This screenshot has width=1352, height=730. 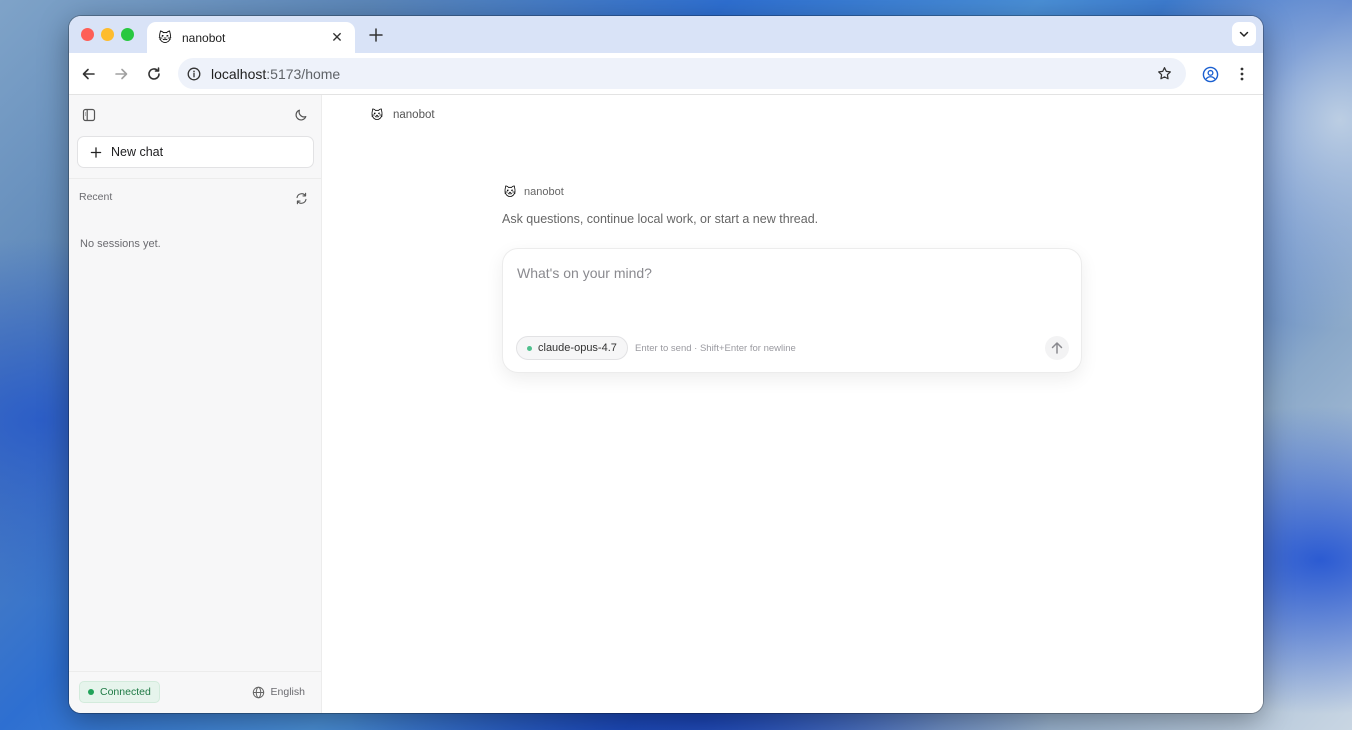 I want to click on arrow-left-icon, so click(x=88, y=74).